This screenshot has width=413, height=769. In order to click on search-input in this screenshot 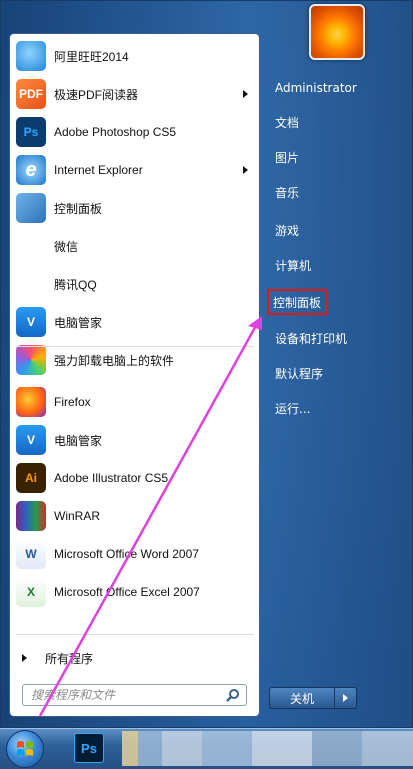, I will do `click(123, 695)`.